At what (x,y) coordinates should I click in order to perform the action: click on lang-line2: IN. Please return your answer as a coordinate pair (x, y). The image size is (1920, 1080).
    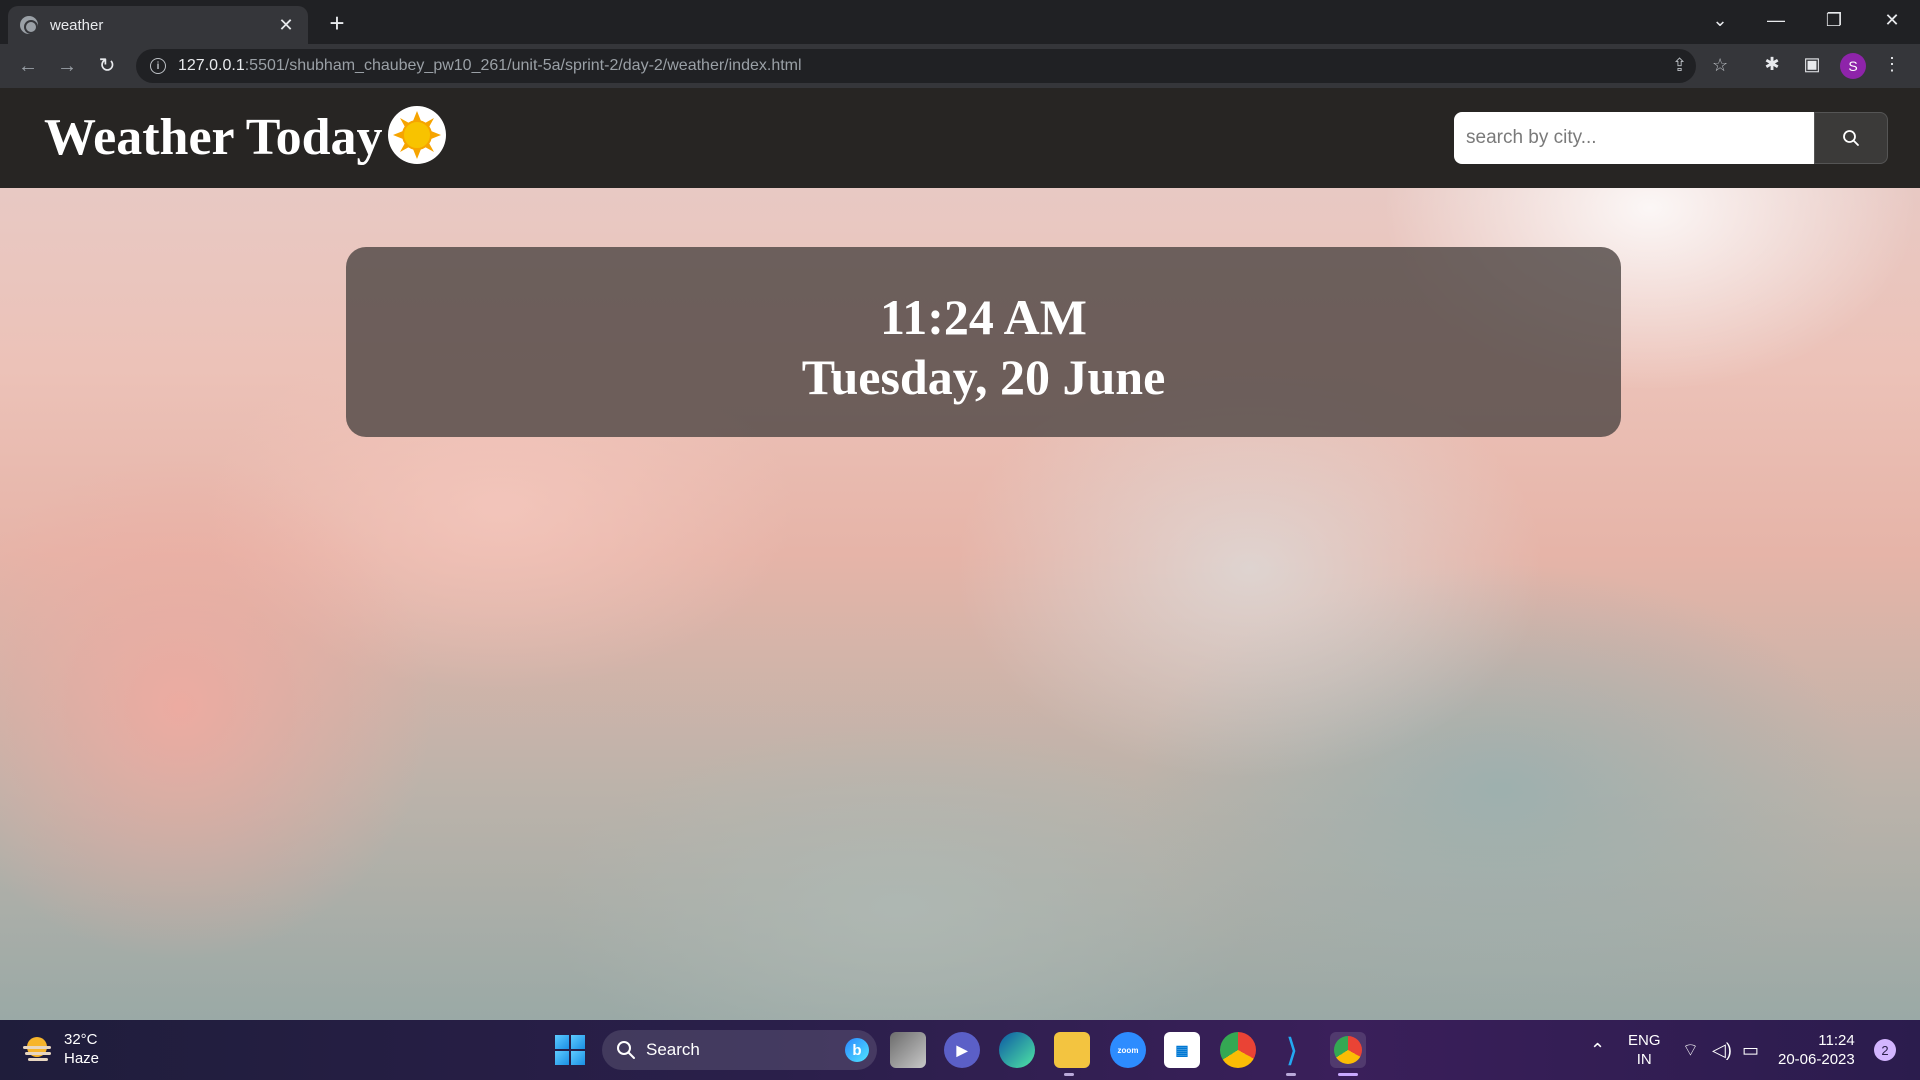
    Looking at the image, I should click on (1644, 1059).